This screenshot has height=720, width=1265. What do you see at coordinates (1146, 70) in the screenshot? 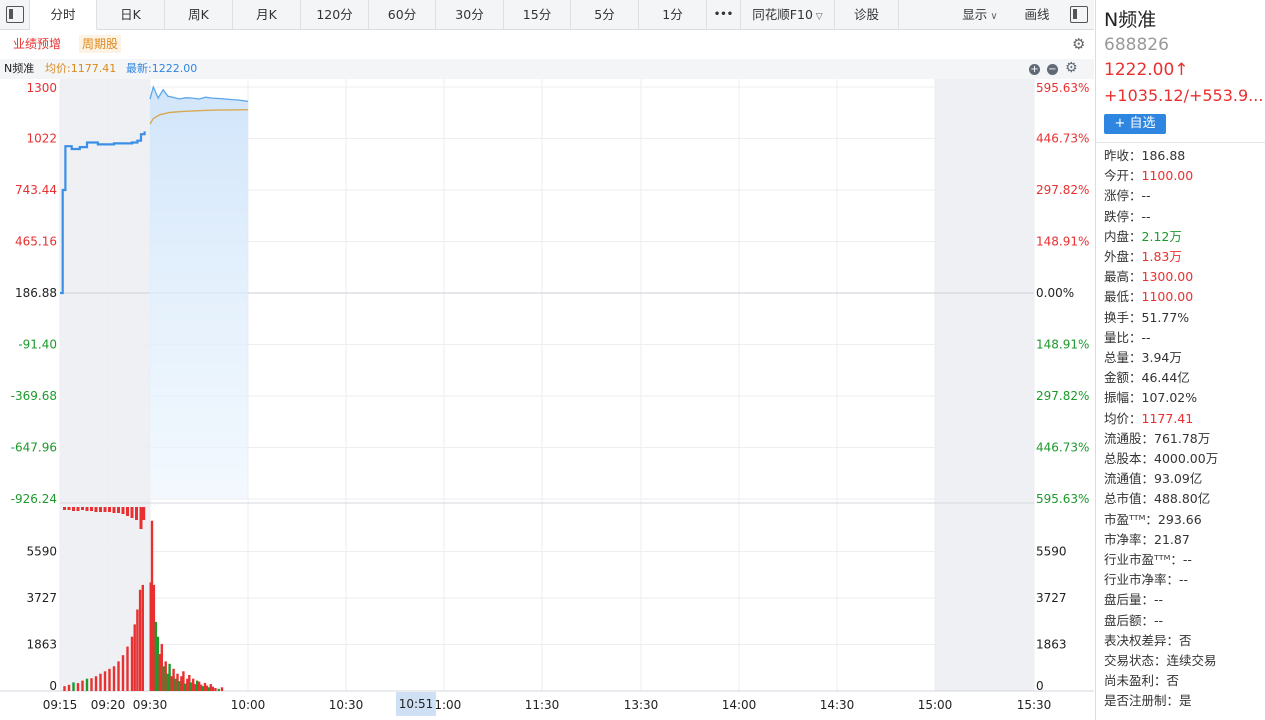
I see `stock-price: 1222.00↑` at bounding box center [1146, 70].